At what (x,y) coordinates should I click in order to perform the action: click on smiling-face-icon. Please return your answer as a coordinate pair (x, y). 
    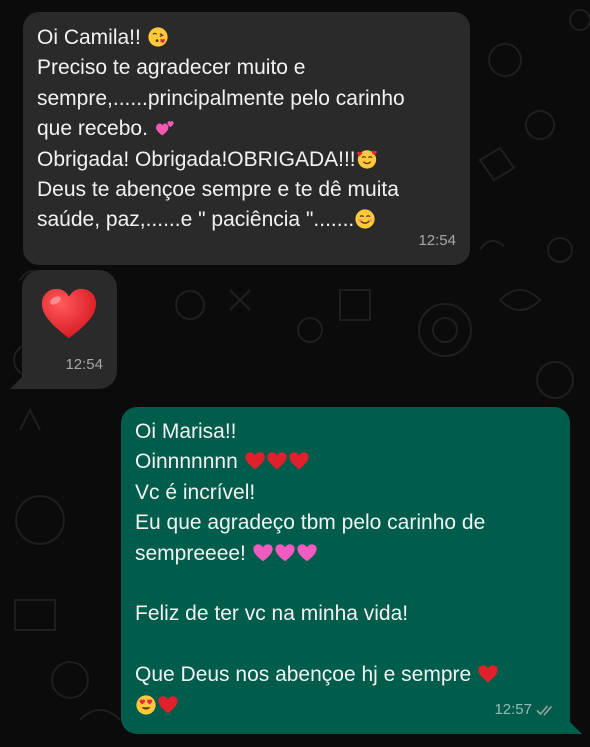
    Looking at the image, I should click on (365, 219).